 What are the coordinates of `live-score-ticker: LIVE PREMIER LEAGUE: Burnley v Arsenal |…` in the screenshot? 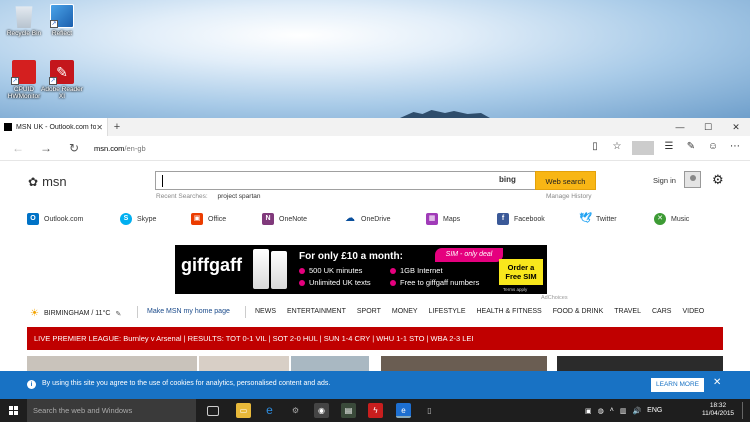 It's located at (375, 338).